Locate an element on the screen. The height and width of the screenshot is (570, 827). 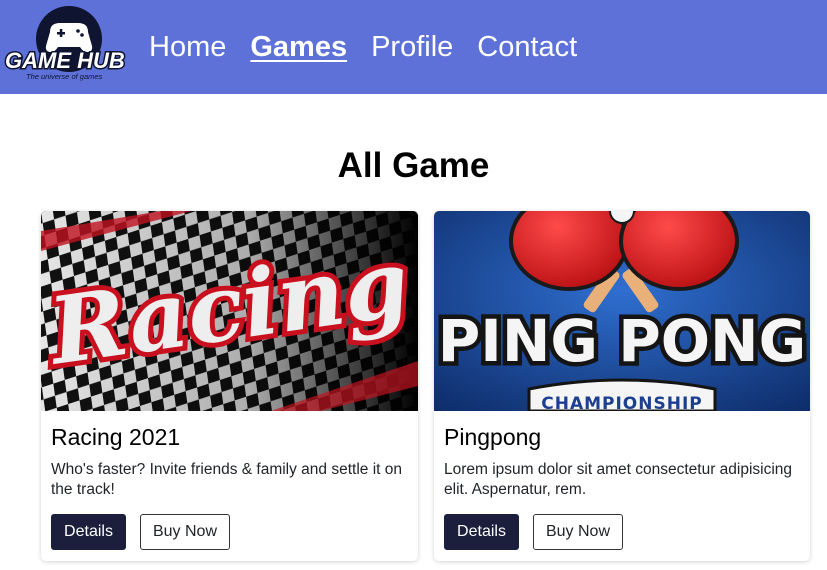
game-hub-logo: GAME HUB The universe of games is located at coordinates (70, 44).